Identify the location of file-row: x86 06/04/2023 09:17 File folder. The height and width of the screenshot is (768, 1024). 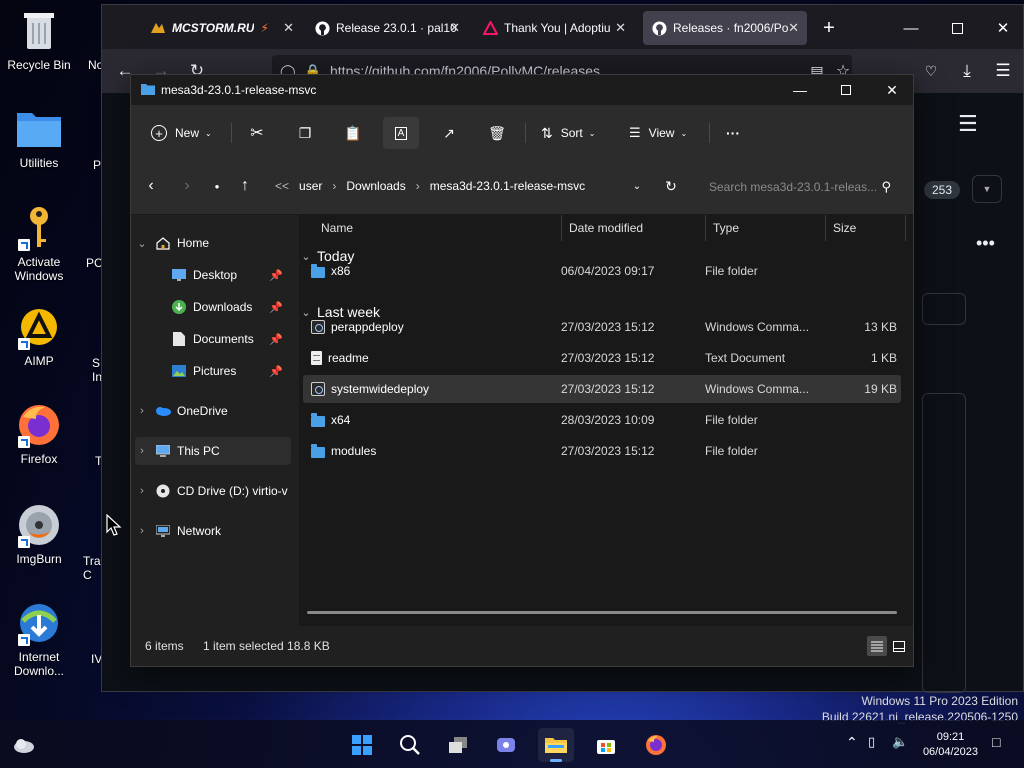
(602, 271).